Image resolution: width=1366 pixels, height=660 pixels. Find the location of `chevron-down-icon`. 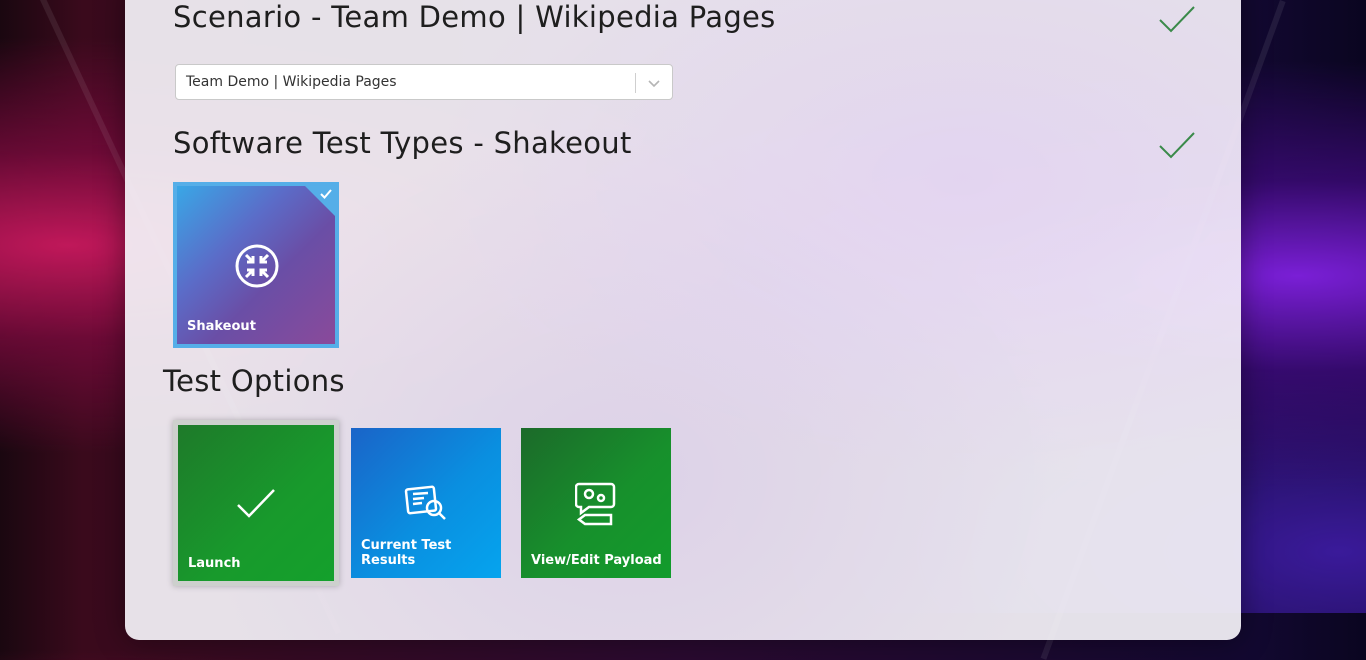

chevron-down-icon is located at coordinates (654, 83).